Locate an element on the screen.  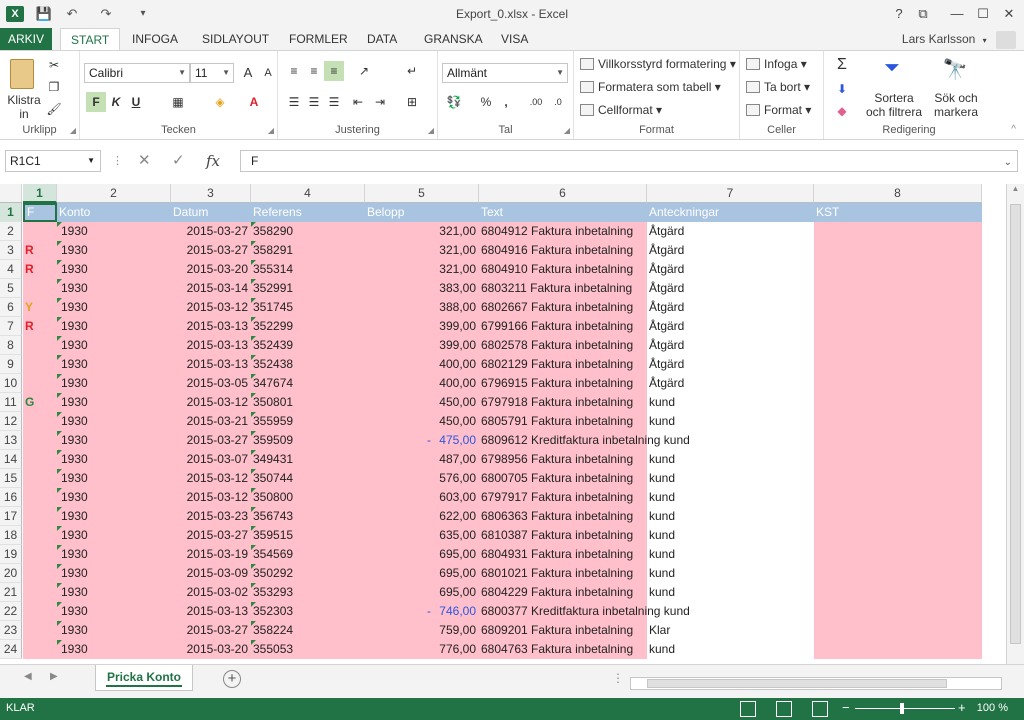
confirm-entry-icon: ✓ is located at coordinates (178, 161).